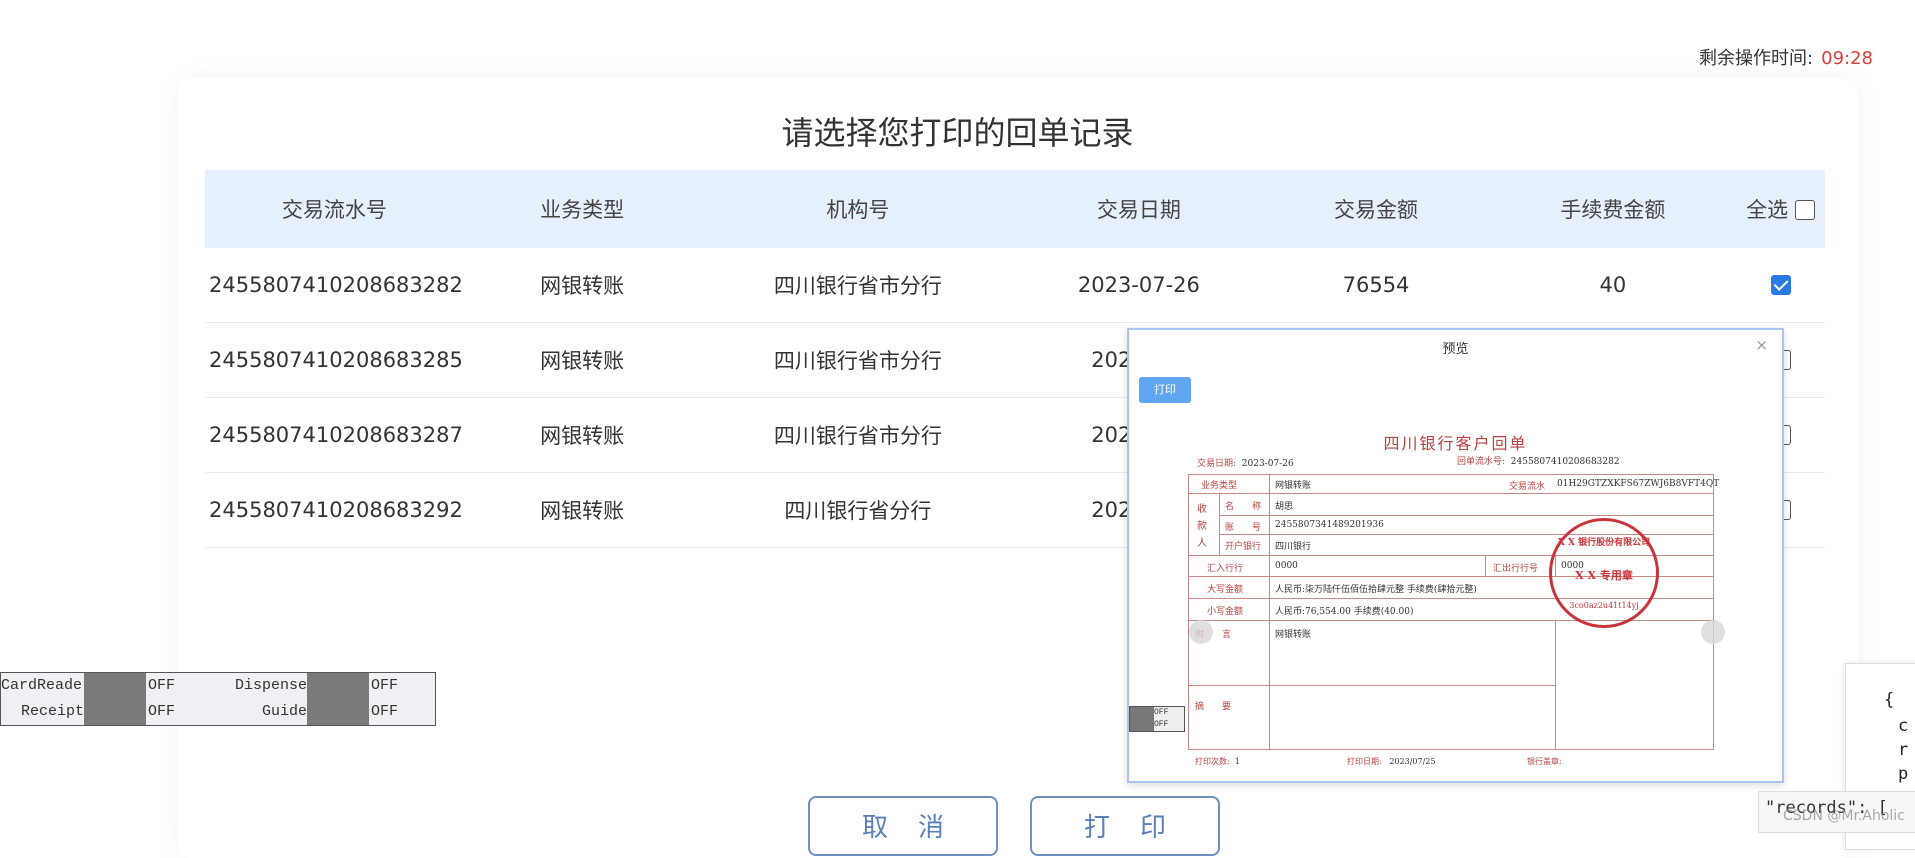  I want to click on cell-serial: 2455807410208683282, so click(334, 285).